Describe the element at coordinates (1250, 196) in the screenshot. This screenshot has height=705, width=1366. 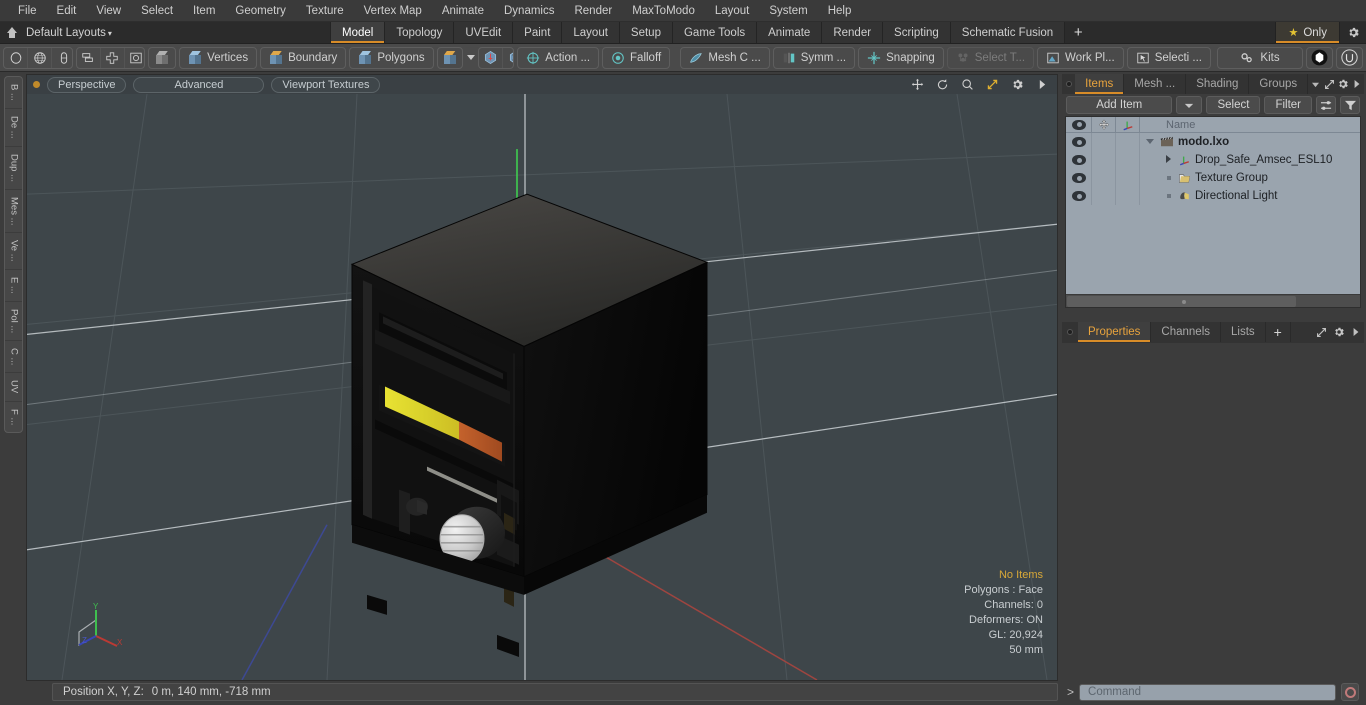
I see `row-name-cell: Directional Light` at that location.